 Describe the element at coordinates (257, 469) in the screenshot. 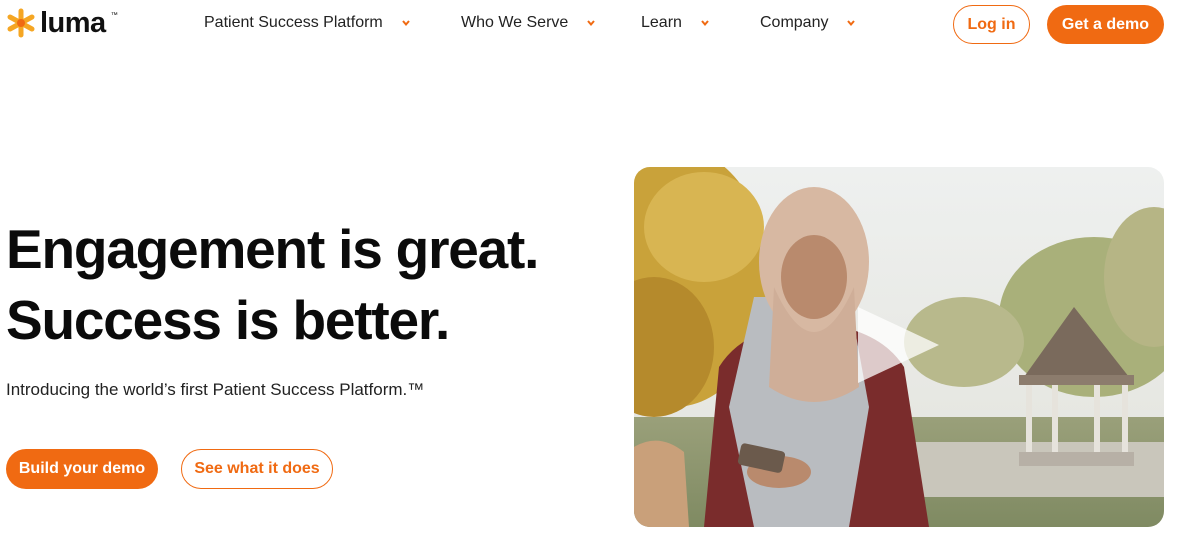

I see `see-what-it-does-button: See what it does` at that location.